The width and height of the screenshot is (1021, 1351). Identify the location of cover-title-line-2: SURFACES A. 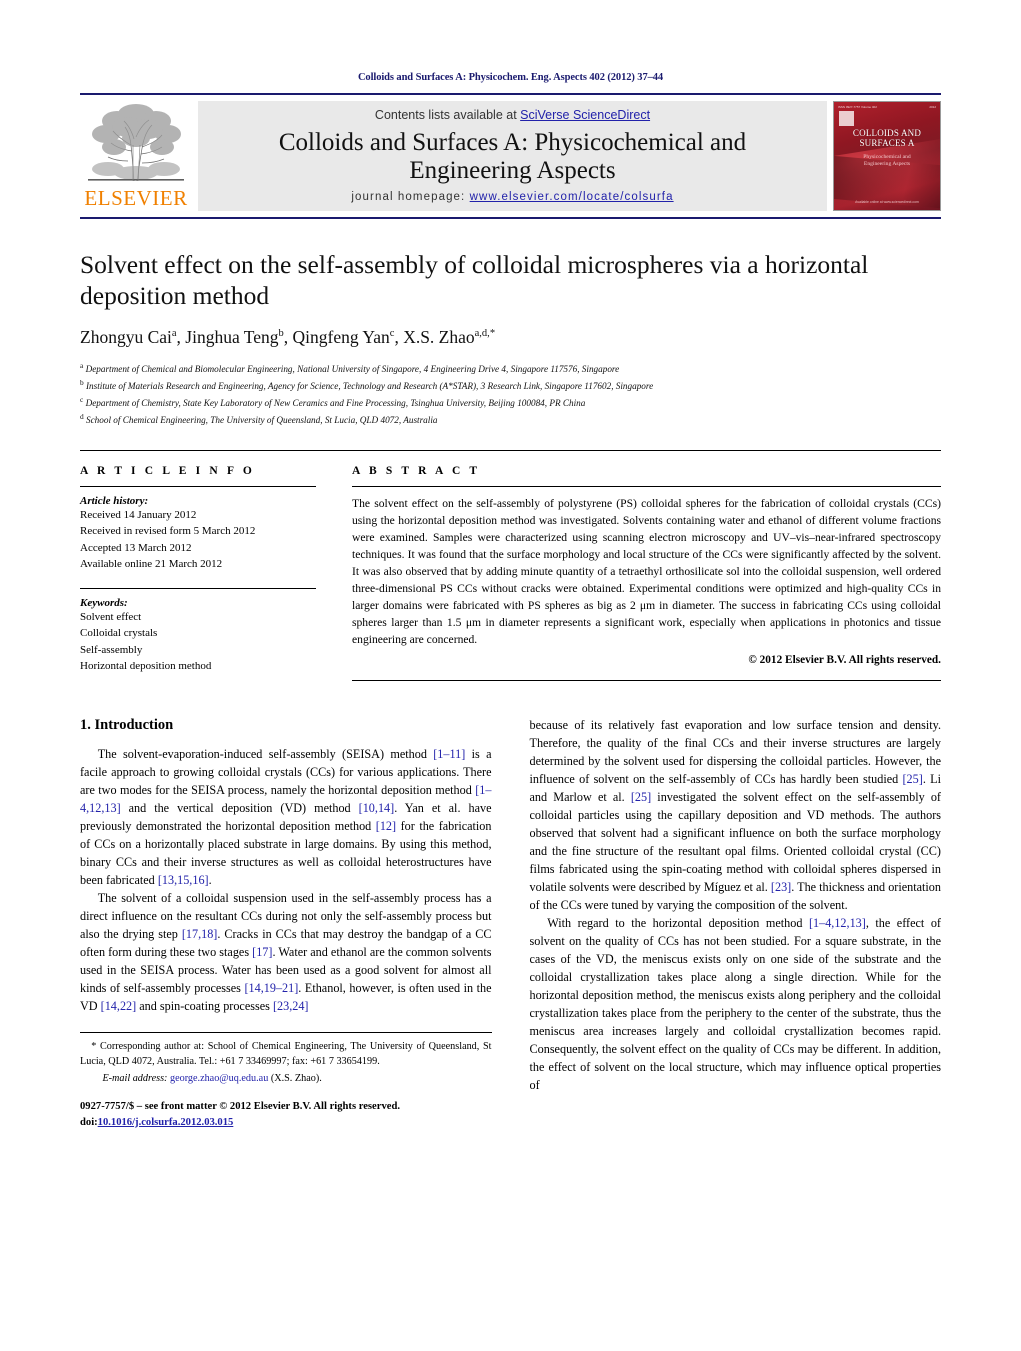
(887, 143).